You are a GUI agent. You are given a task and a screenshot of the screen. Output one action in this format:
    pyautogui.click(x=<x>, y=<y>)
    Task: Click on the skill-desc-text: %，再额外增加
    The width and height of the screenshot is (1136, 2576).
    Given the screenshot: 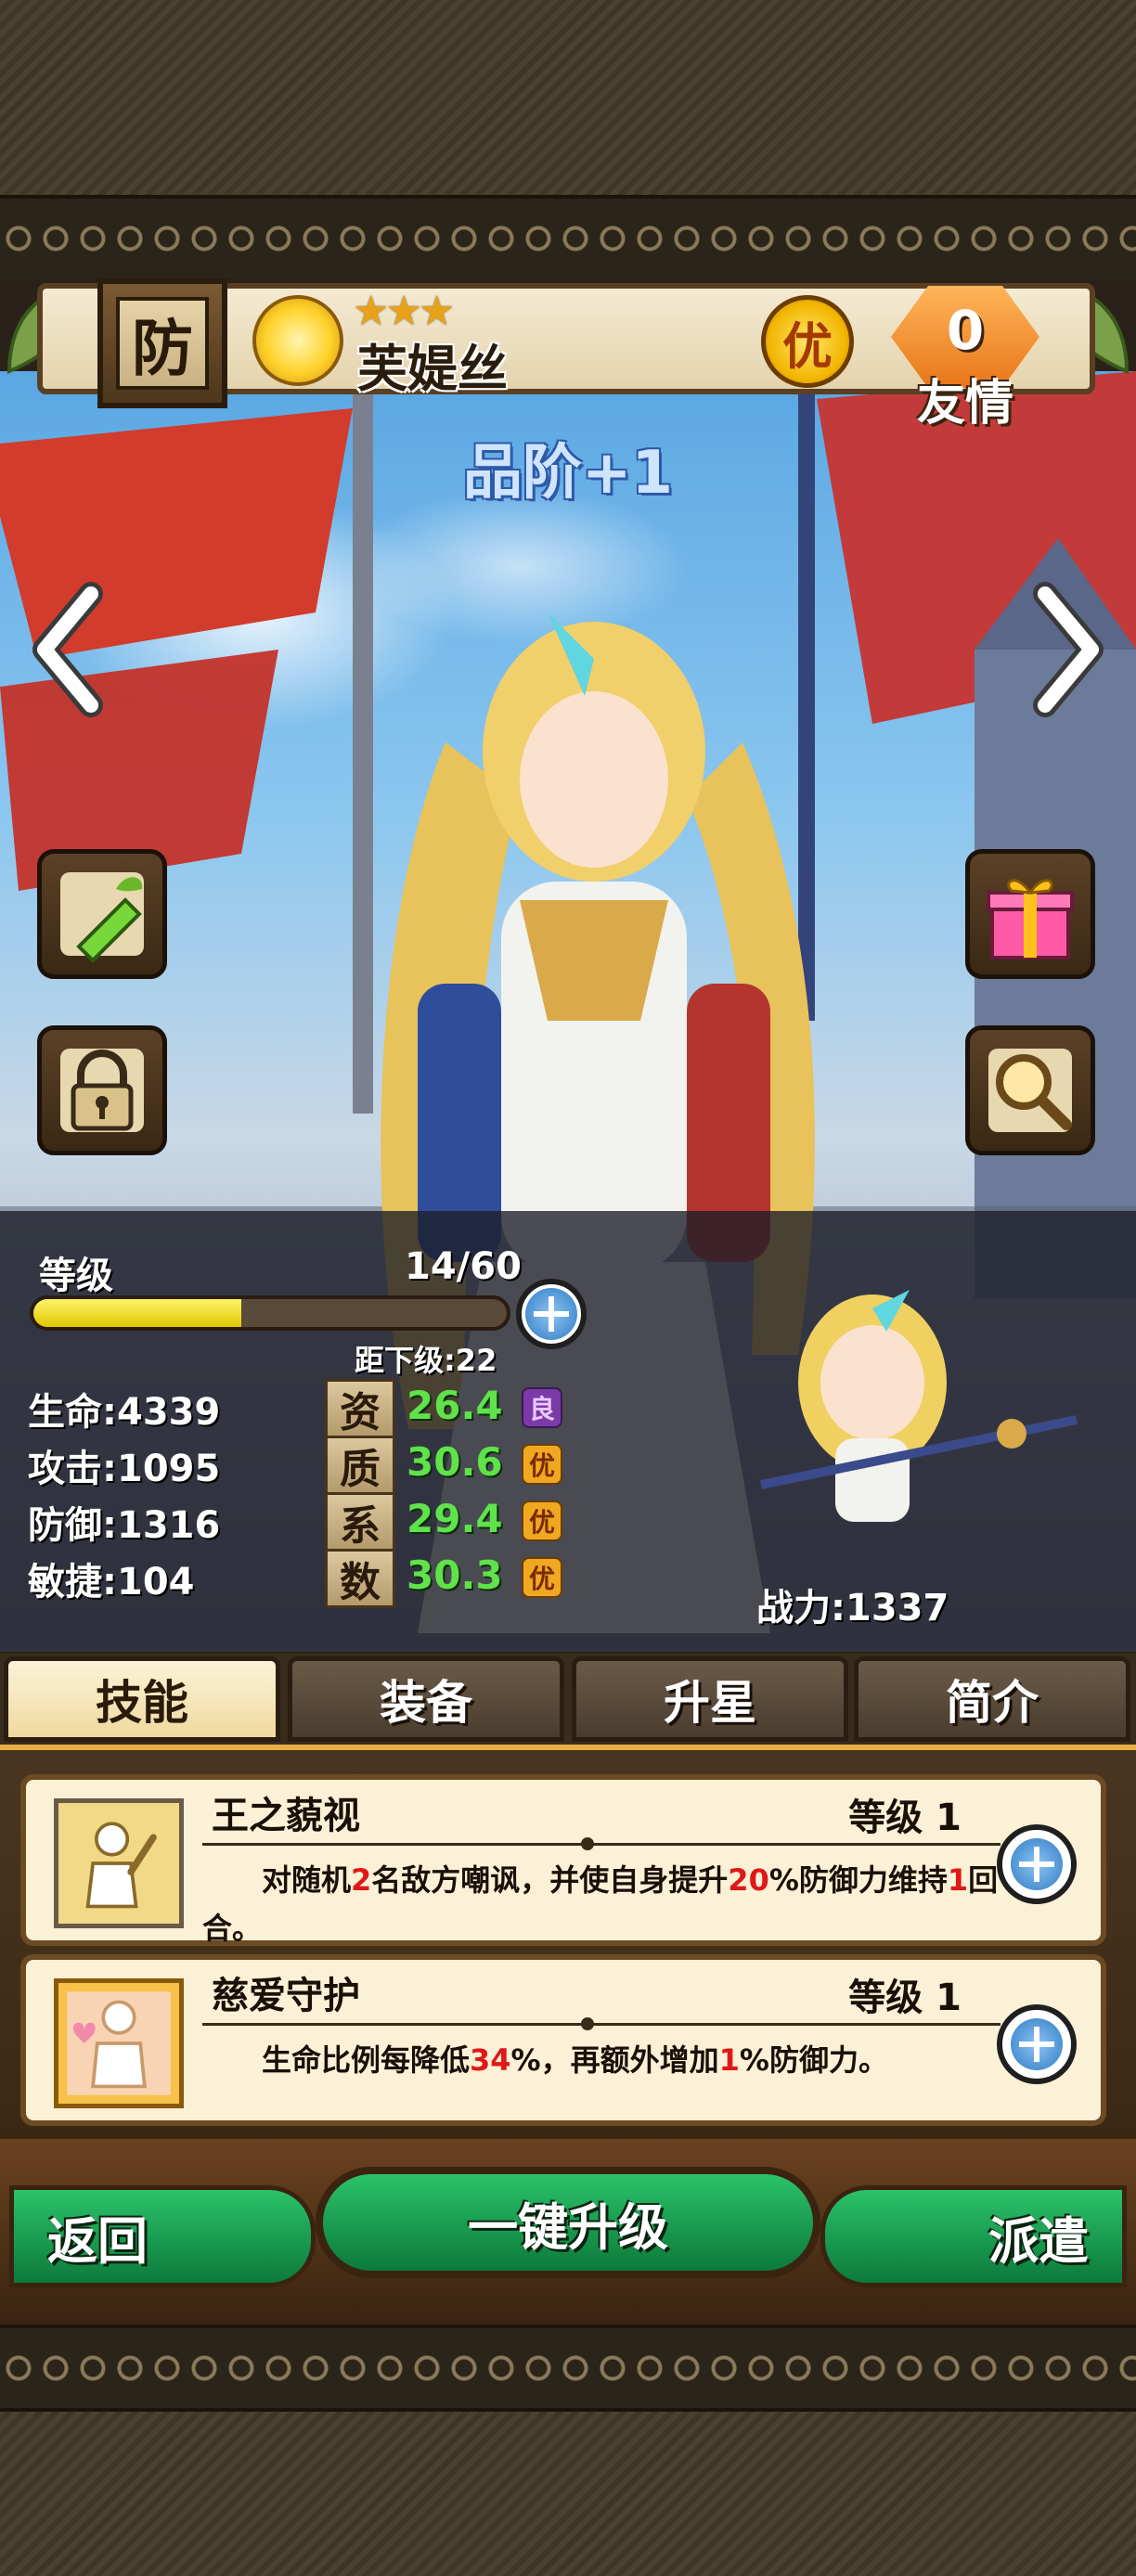 What is the action you would take?
    pyautogui.click(x=614, y=2060)
    